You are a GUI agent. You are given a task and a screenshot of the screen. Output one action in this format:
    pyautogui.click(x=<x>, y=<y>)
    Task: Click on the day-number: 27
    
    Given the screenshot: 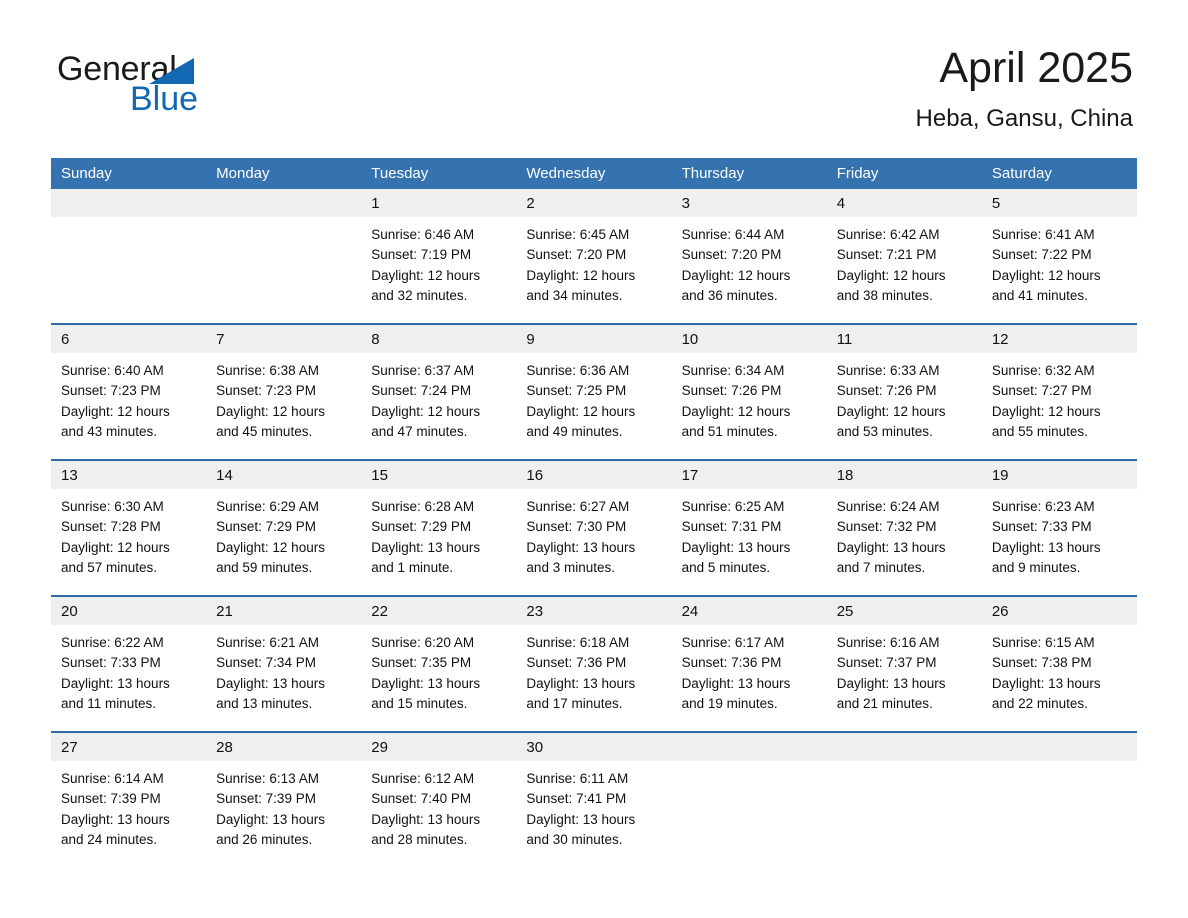 What is the action you would take?
    pyautogui.click(x=128, y=747)
    